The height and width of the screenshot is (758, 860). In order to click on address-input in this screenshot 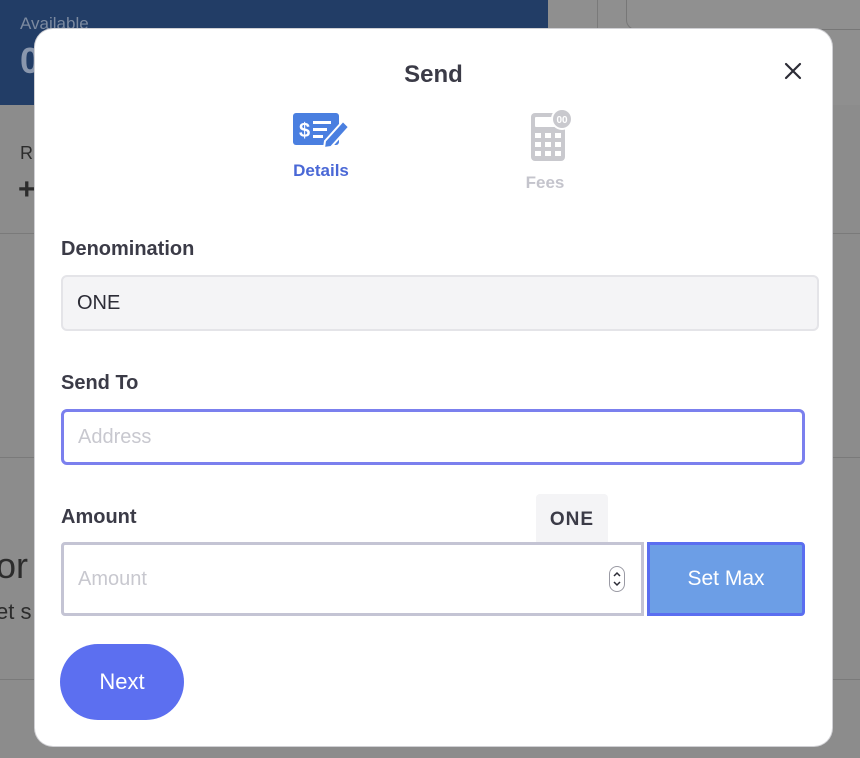, I will do `click(433, 437)`.